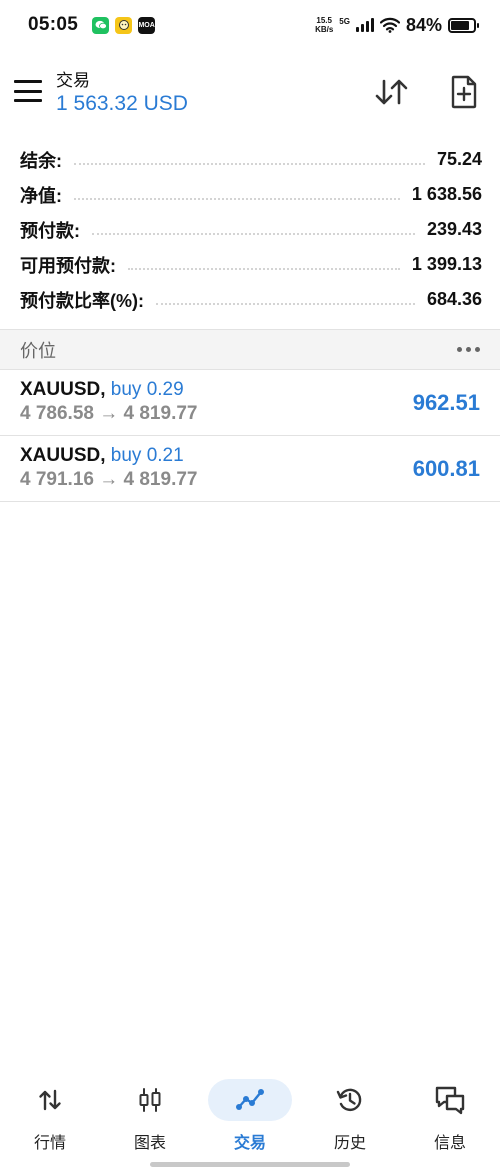 Image resolution: width=500 pixels, height=1172 pixels. I want to click on nav-item-history: 历史, so click(350, 1114).